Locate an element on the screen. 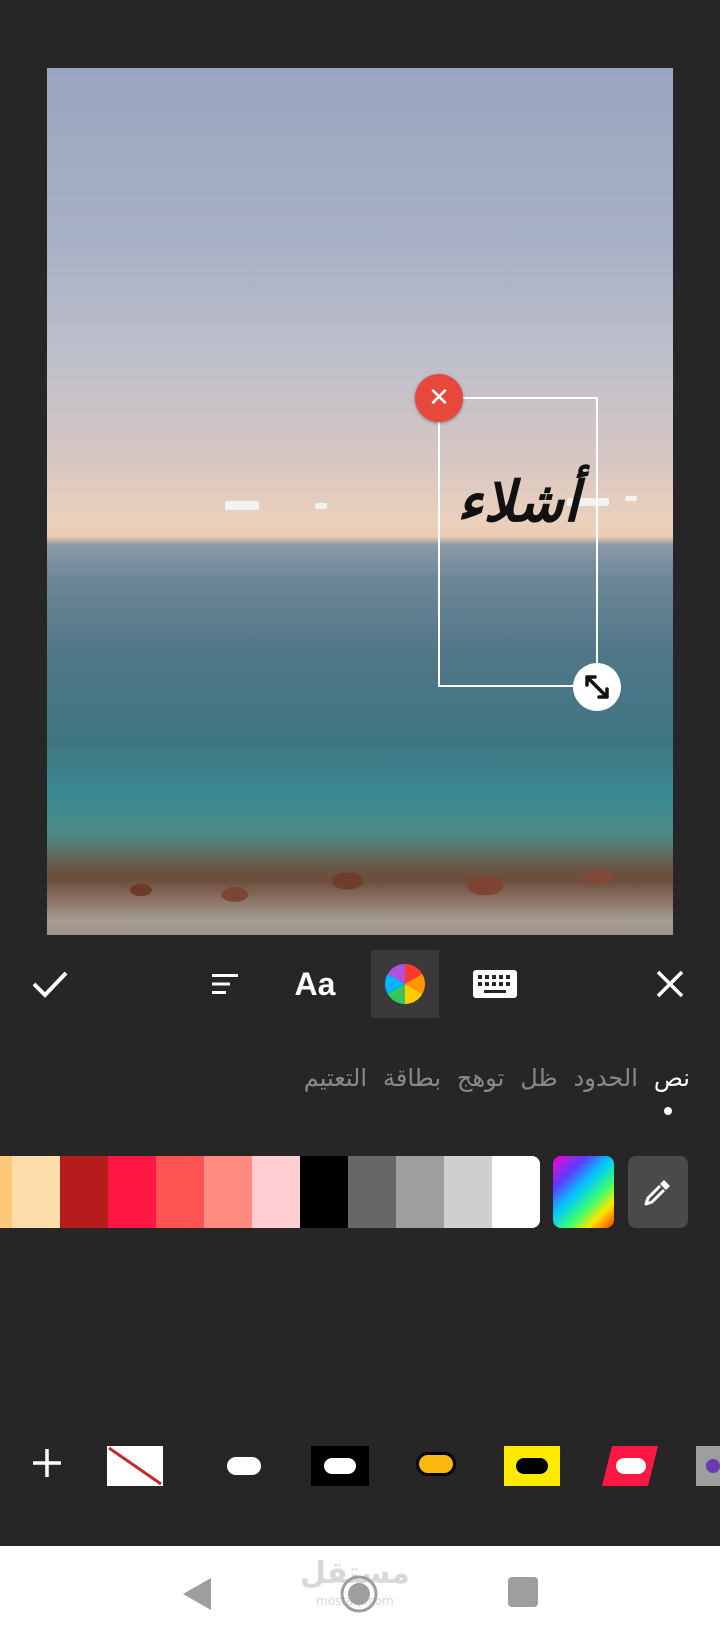 The height and width of the screenshot is (1640, 720). align-left-icon is located at coordinates (225, 984).